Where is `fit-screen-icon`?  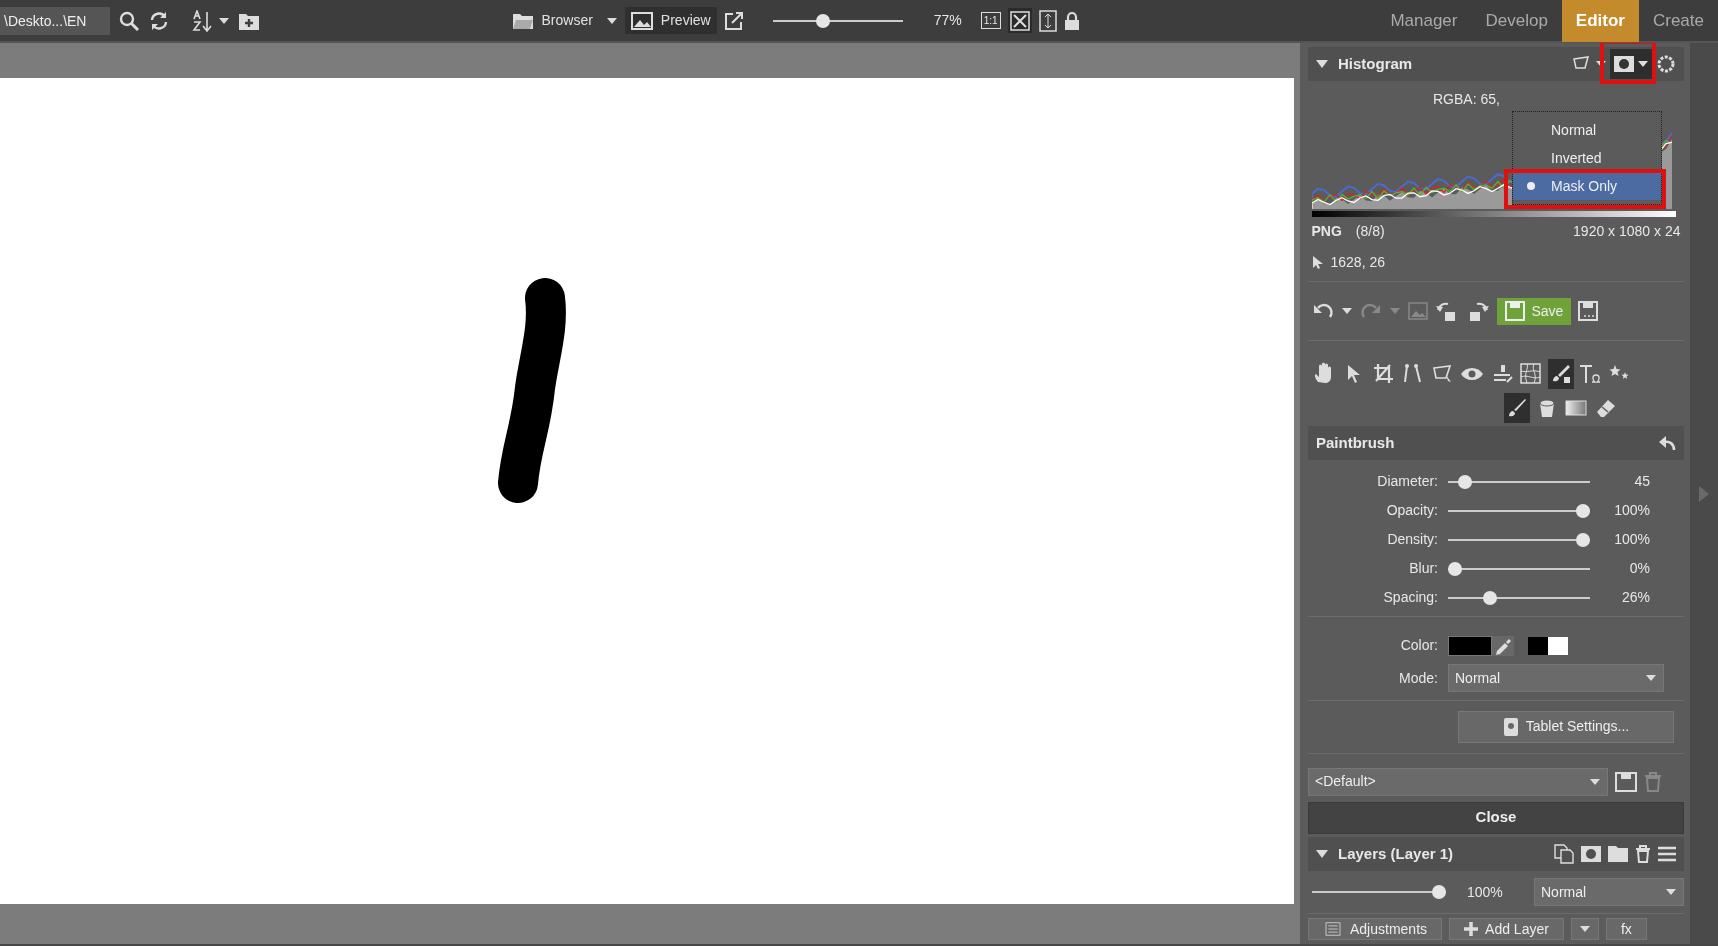
fit-screen-icon is located at coordinates (1019, 21).